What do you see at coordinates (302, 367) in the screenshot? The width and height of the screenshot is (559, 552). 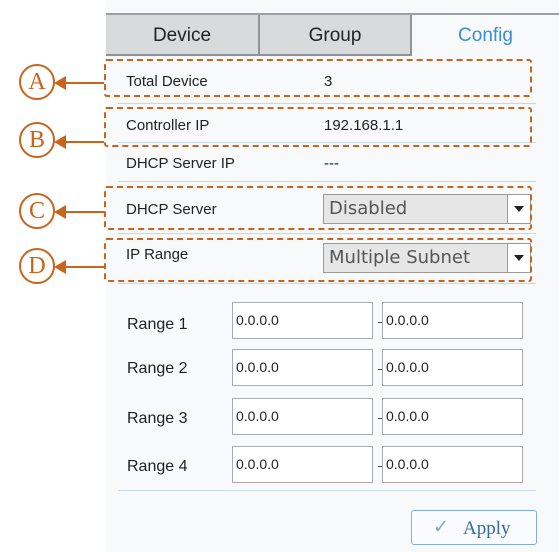 I see `range-2-start-input: 0.0.0.0` at bounding box center [302, 367].